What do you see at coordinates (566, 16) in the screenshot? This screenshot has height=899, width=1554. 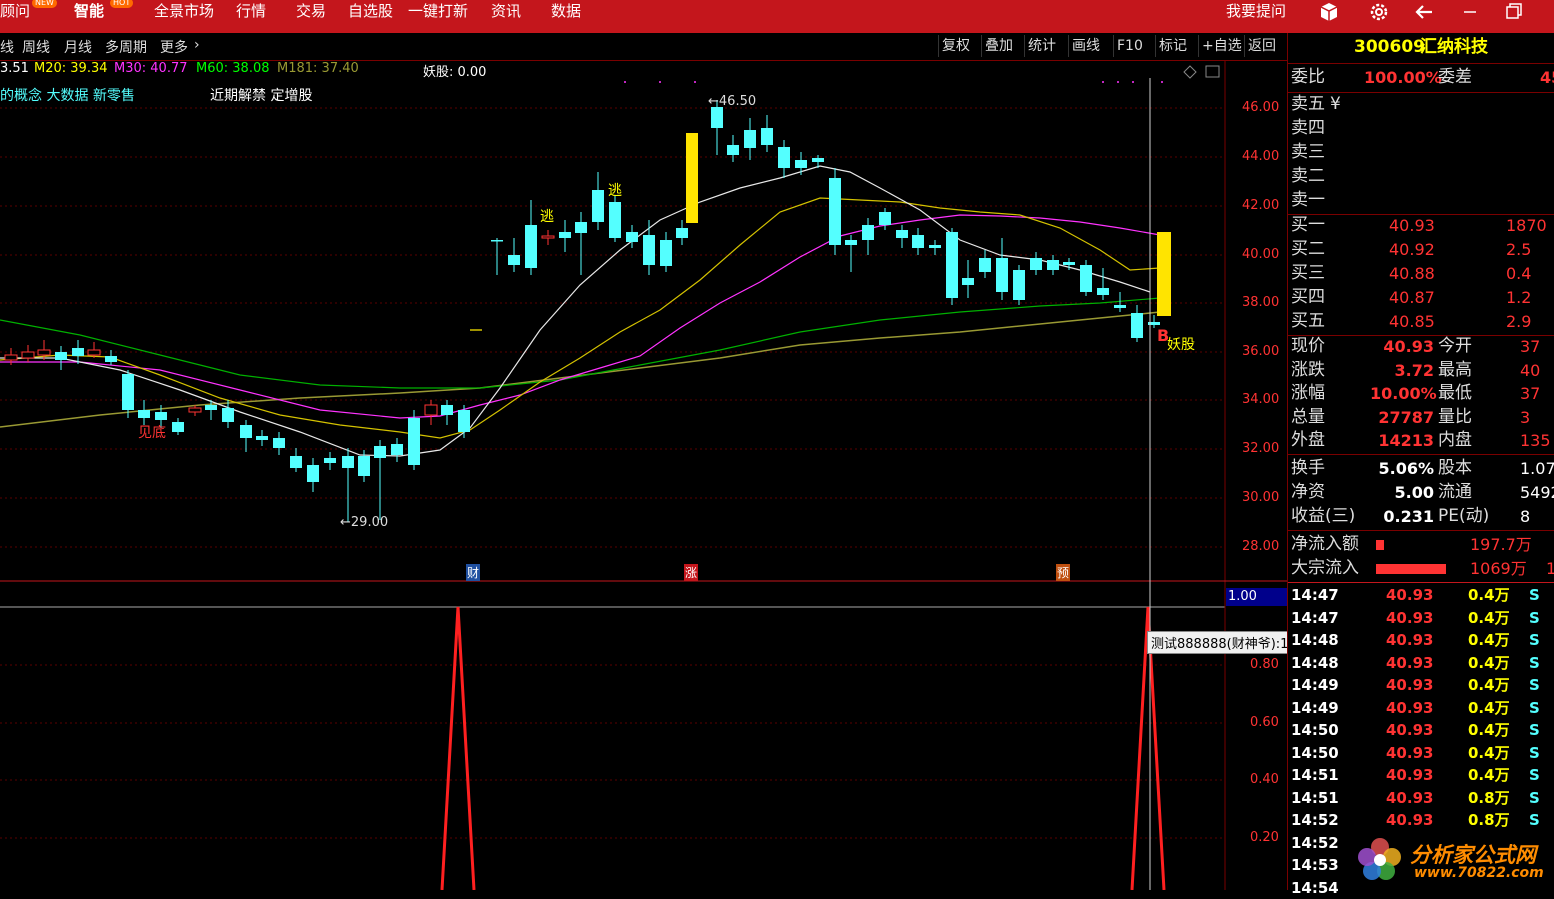 I see `menu-shuju: 数据` at bounding box center [566, 16].